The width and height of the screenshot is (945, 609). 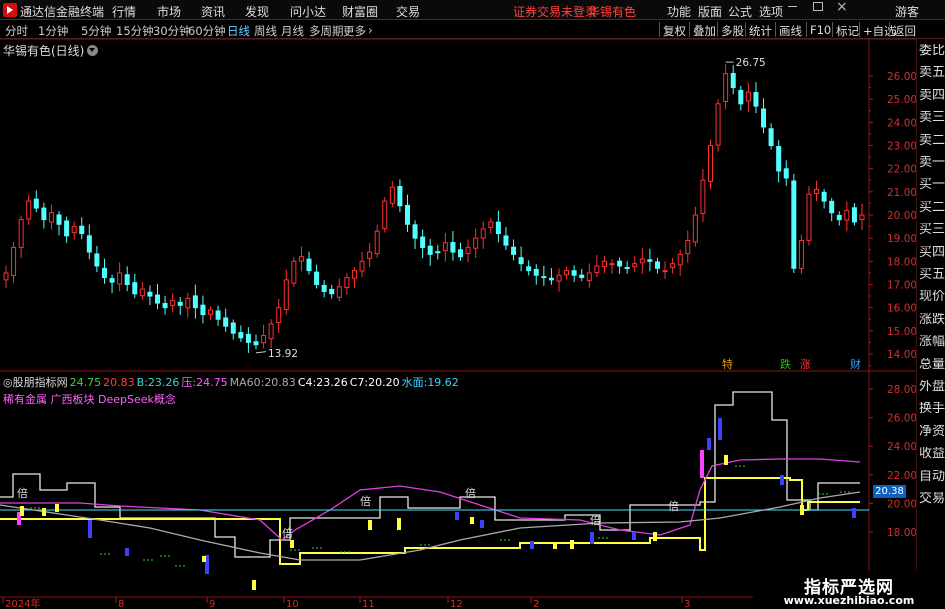 What do you see at coordinates (932, 432) in the screenshot?
I see `side-item: 净资` at bounding box center [932, 432].